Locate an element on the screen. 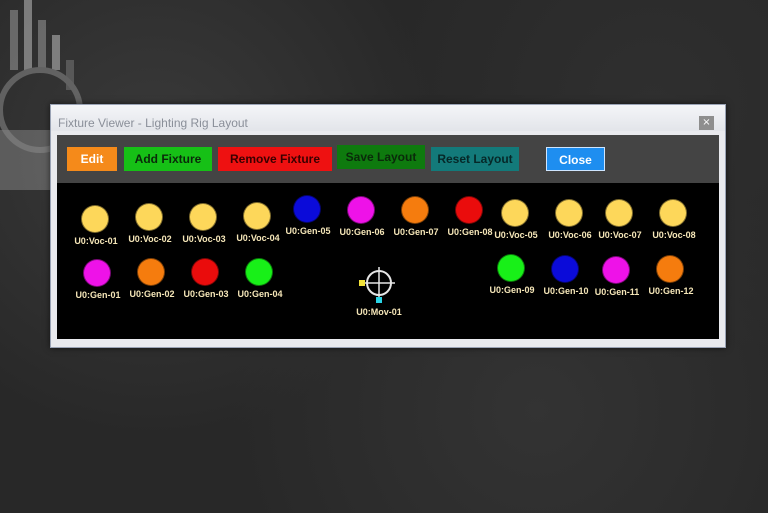 The height and width of the screenshot is (513, 768). fixture-u0-gen-07: U0:Gen-07 is located at coordinates (416, 221).